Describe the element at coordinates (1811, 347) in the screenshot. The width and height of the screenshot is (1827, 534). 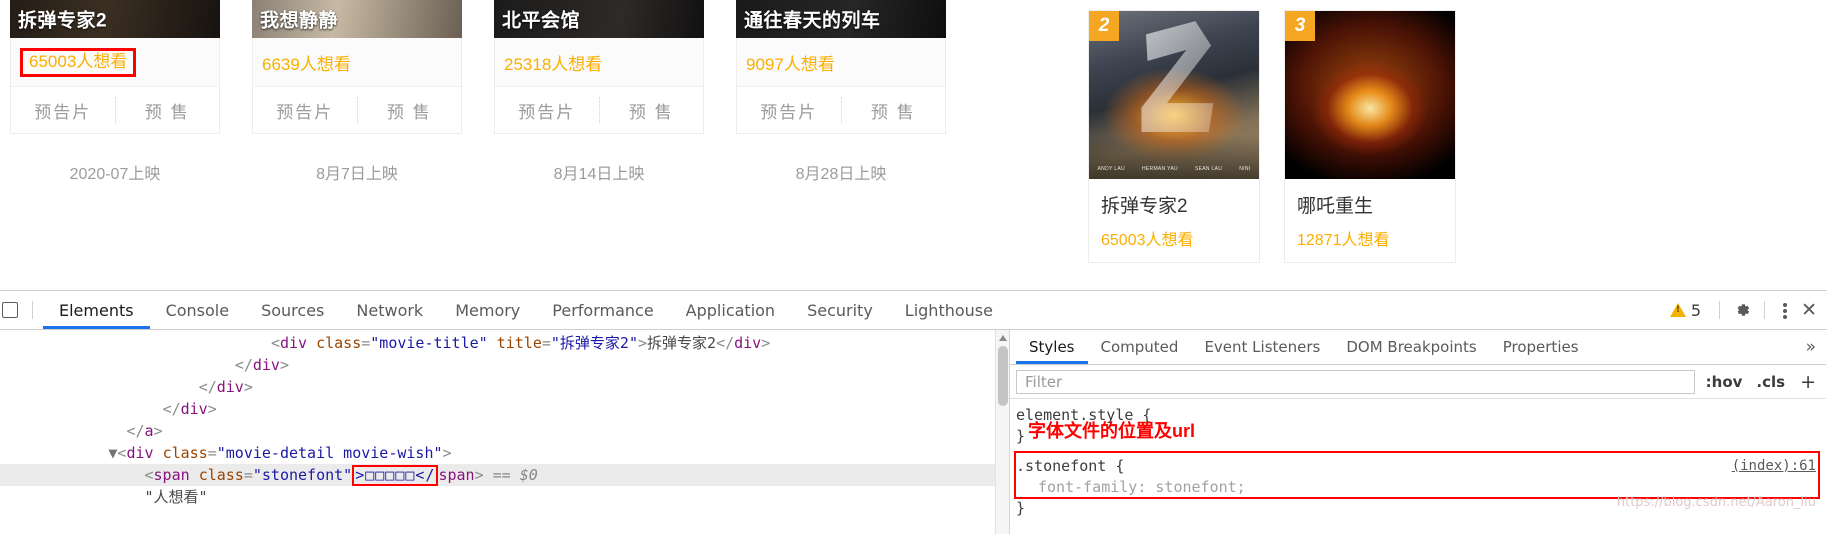
I see `styles-more-tabs-icon: »` at that location.